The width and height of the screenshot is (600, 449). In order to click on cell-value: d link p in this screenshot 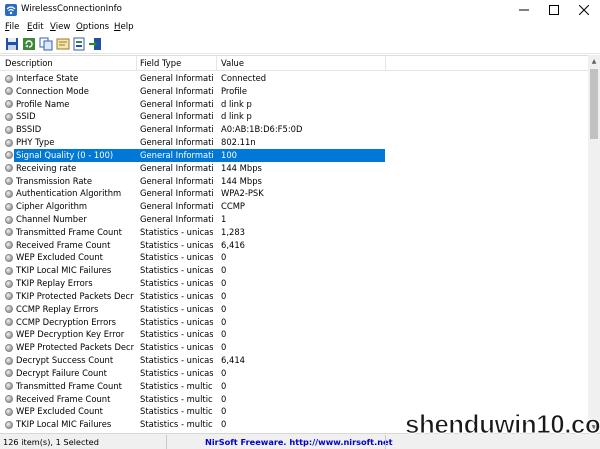, I will do `click(236, 103)`.